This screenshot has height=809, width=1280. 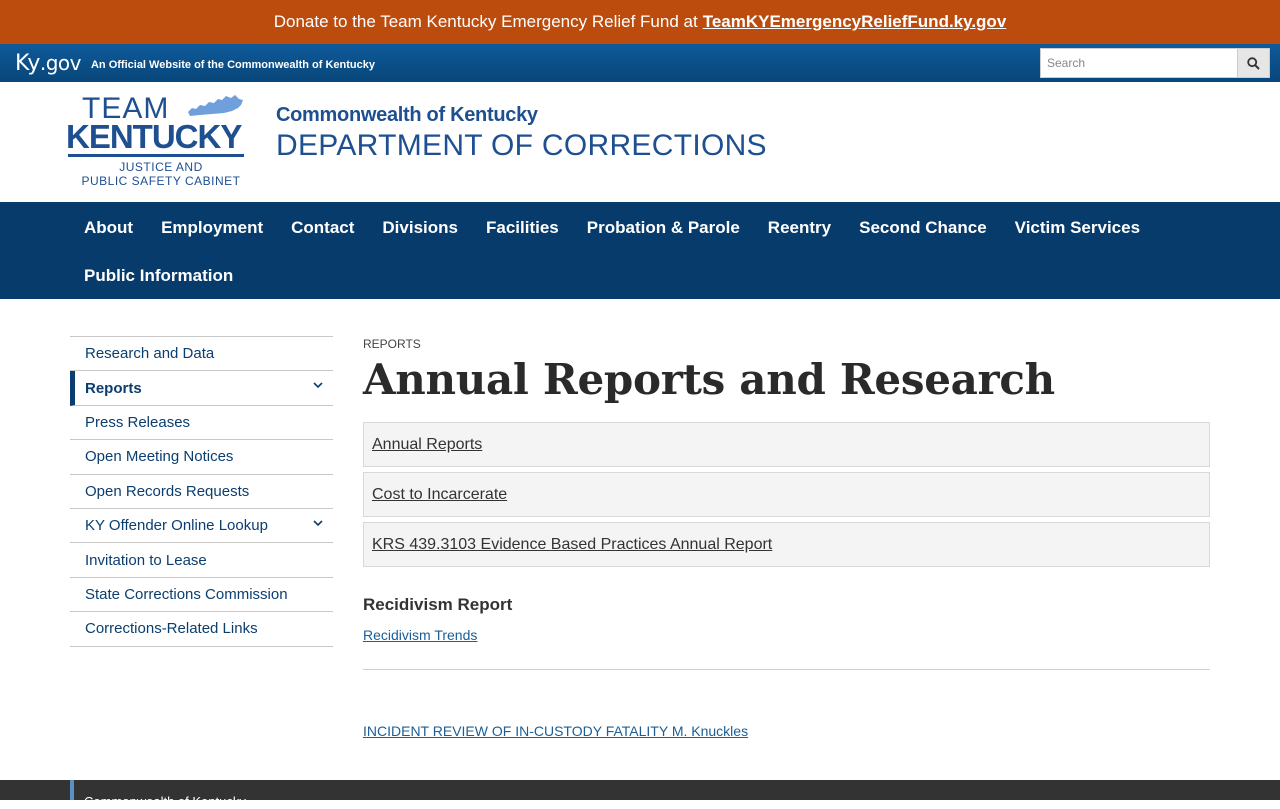 I want to click on kygov-logo-suffix: .gov, so click(x=60, y=62).